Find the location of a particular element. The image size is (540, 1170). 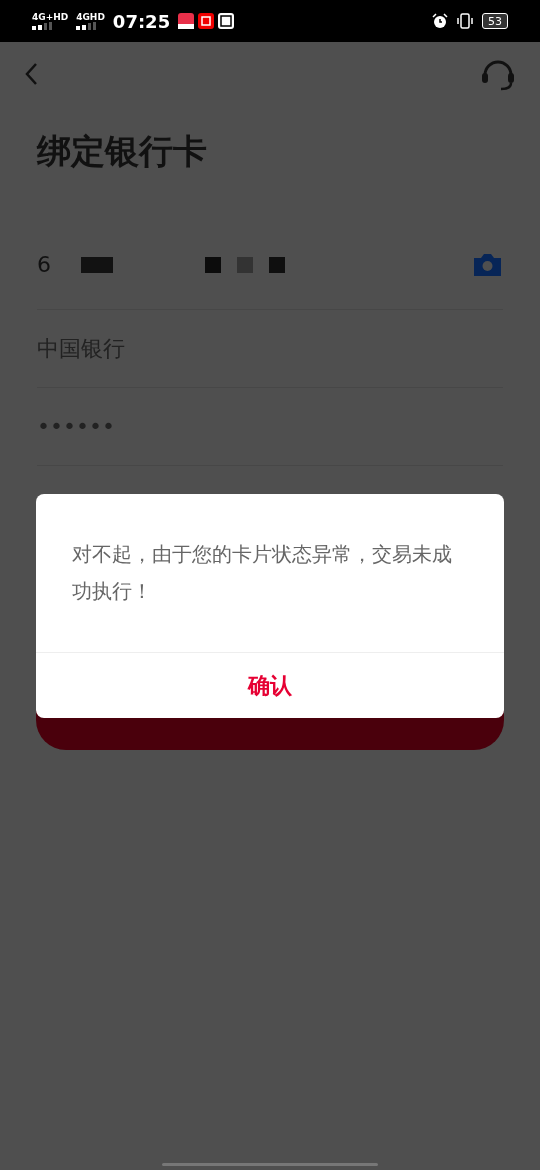

page-title: 绑定银行卡 is located at coordinates (121, 151).